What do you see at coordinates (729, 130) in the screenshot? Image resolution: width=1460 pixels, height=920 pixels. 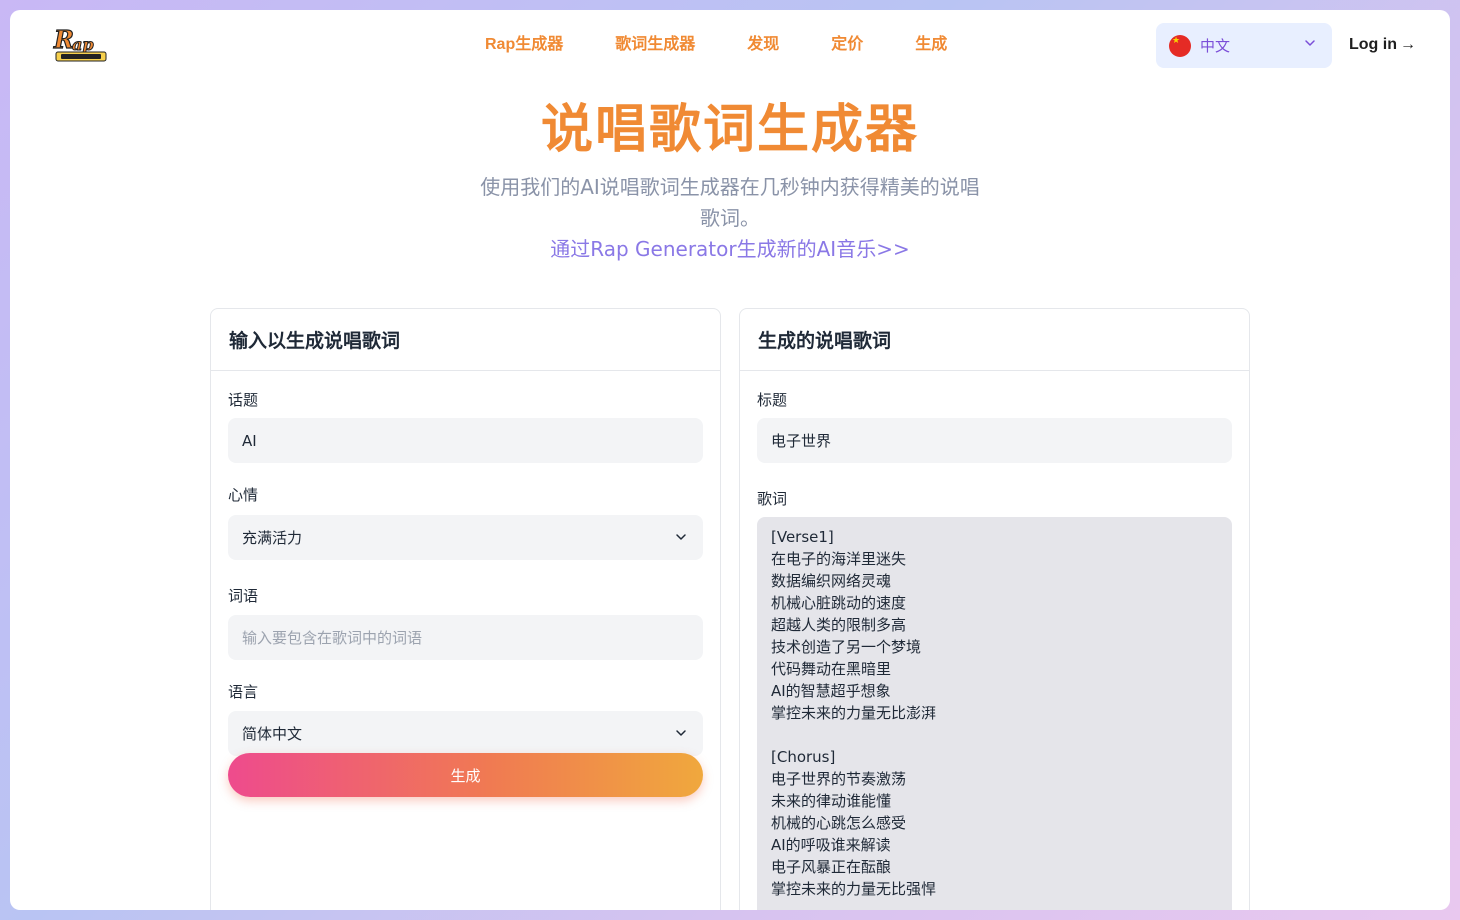 I see `page-title: 说唱歌词生成器` at bounding box center [729, 130].